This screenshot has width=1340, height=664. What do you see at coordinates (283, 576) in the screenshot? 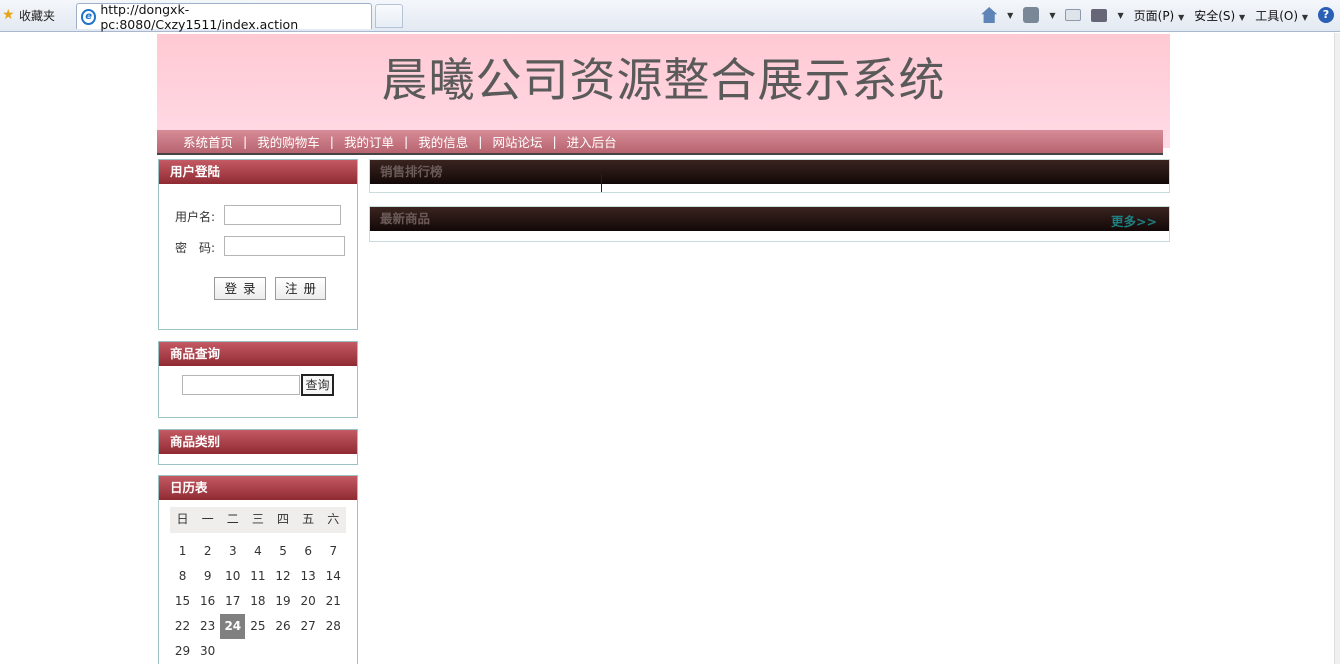
I see `calendar-day: 12` at bounding box center [283, 576].